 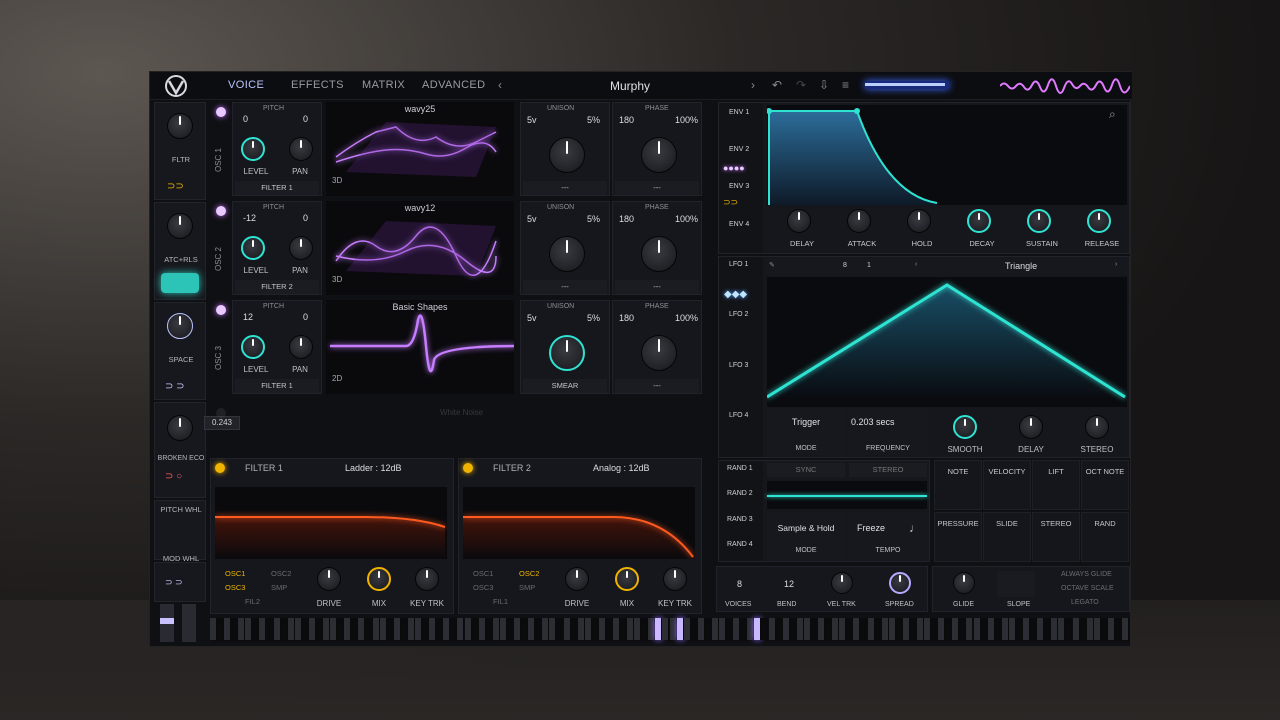 I want to click on osc-2-unison-mode: ---, so click(x=565, y=287).